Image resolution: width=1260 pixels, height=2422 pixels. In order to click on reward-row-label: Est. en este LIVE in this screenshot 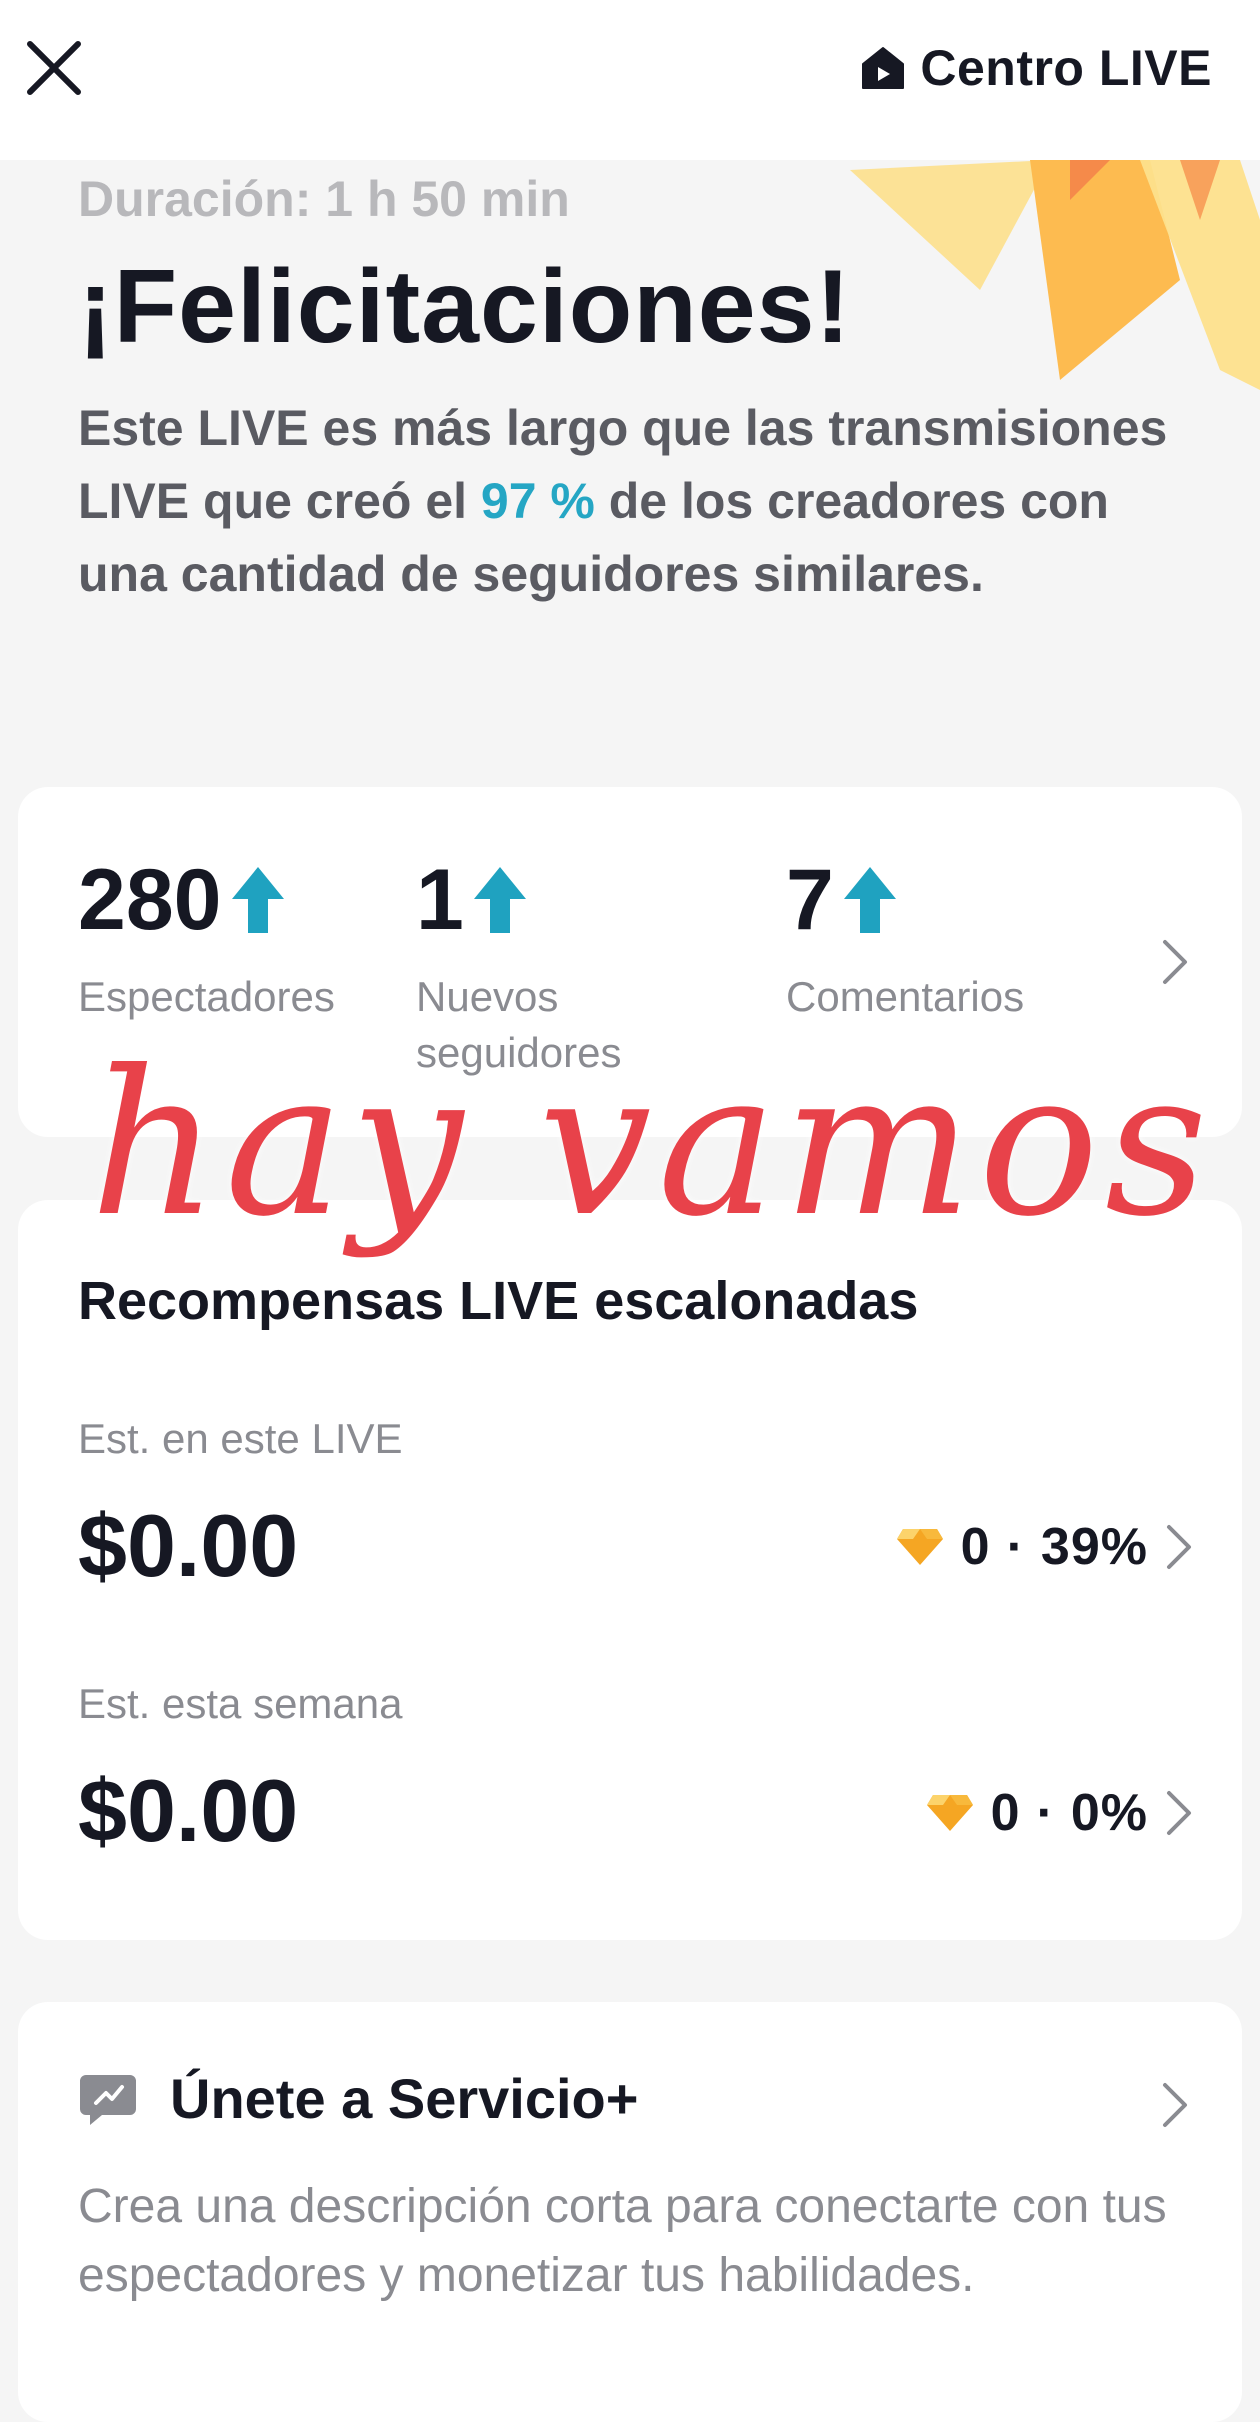, I will do `click(240, 1438)`.